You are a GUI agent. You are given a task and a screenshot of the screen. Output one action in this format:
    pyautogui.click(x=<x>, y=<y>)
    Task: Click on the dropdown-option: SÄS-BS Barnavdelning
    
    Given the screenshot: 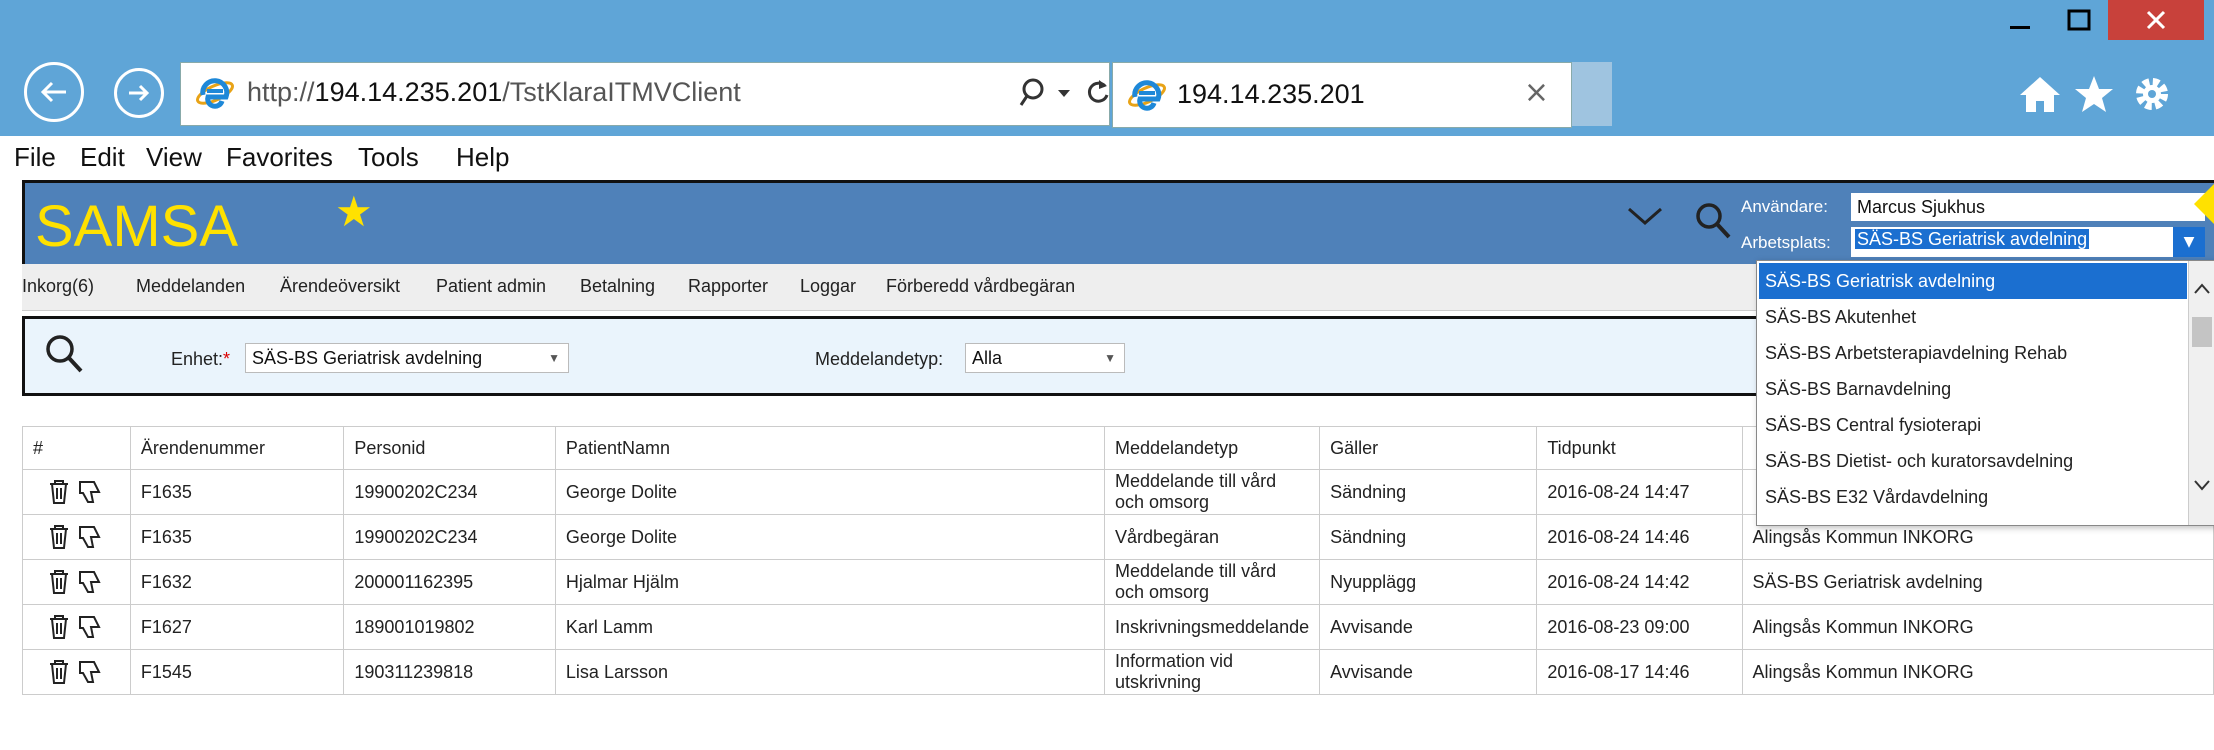 What is the action you would take?
    pyautogui.click(x=1973, y=389)
    